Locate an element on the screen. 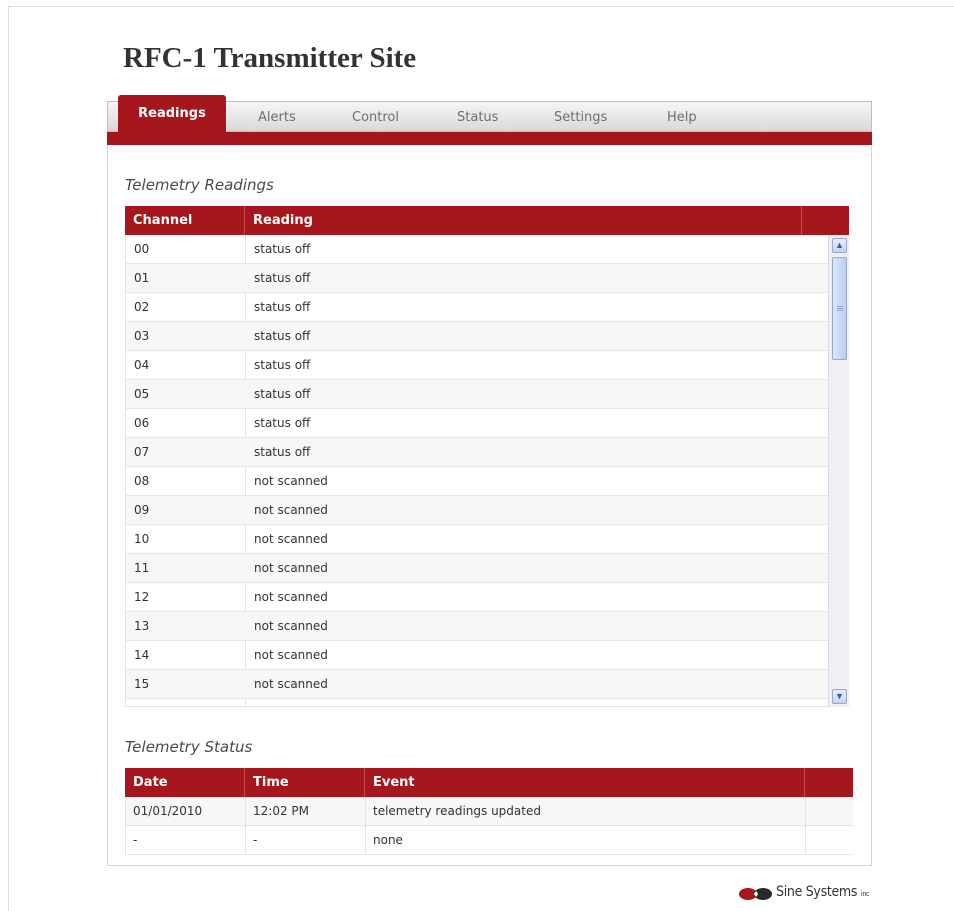  channel-cell: 13 is located at coordinates (142, 626).